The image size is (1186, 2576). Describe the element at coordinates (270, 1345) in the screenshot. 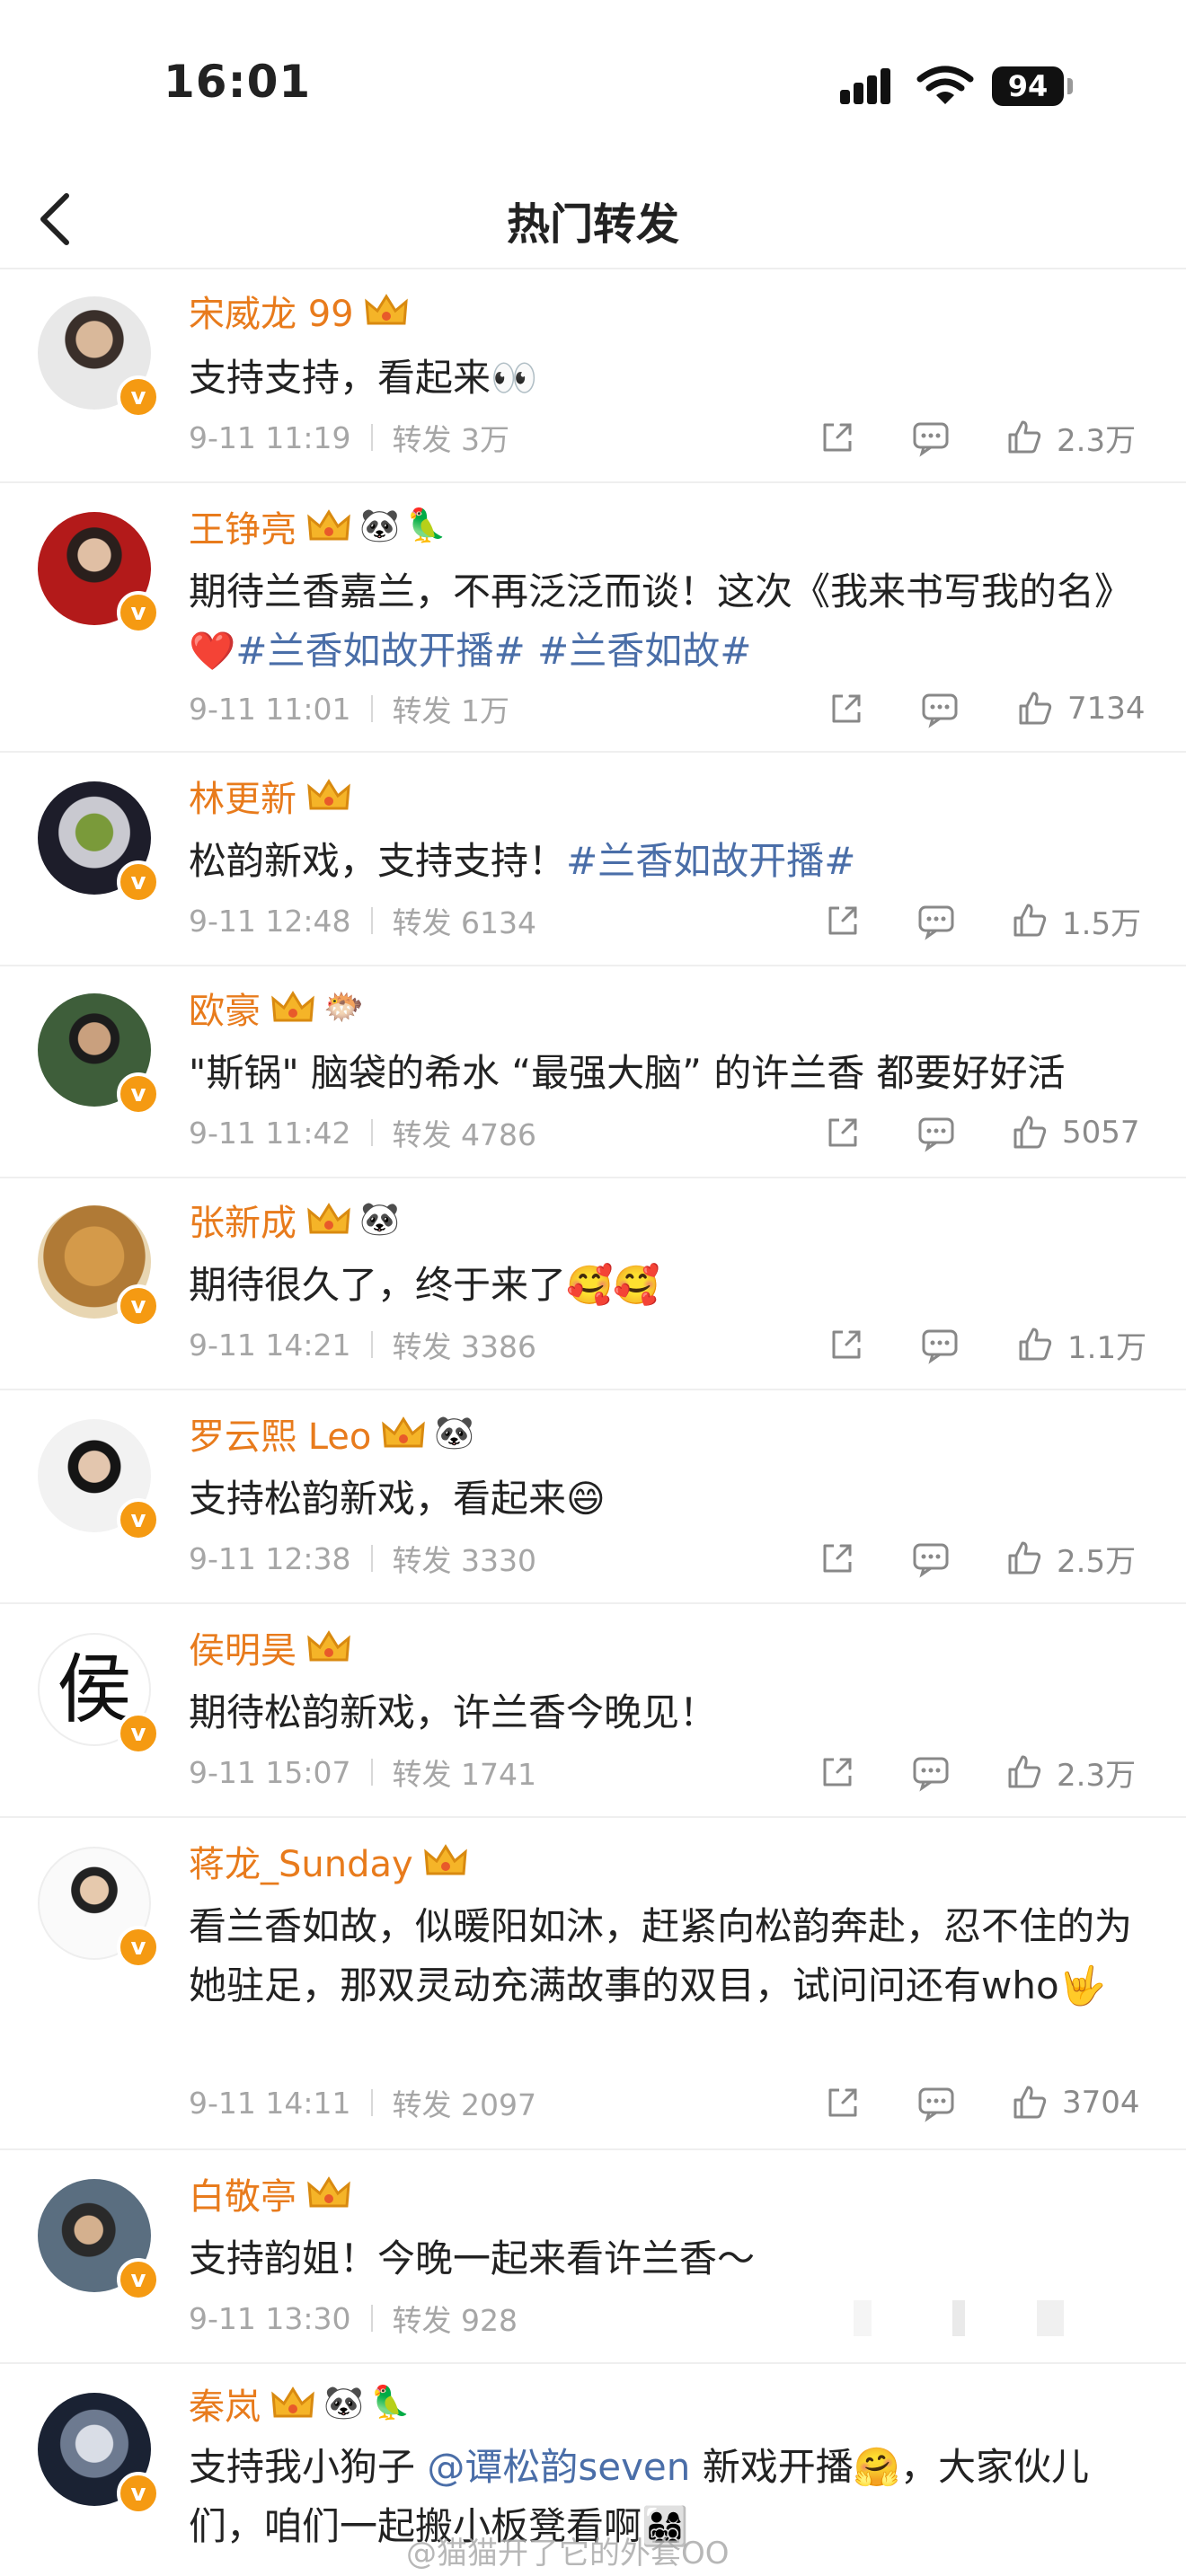

I see `post-time: 9-11 14:21` at that location.